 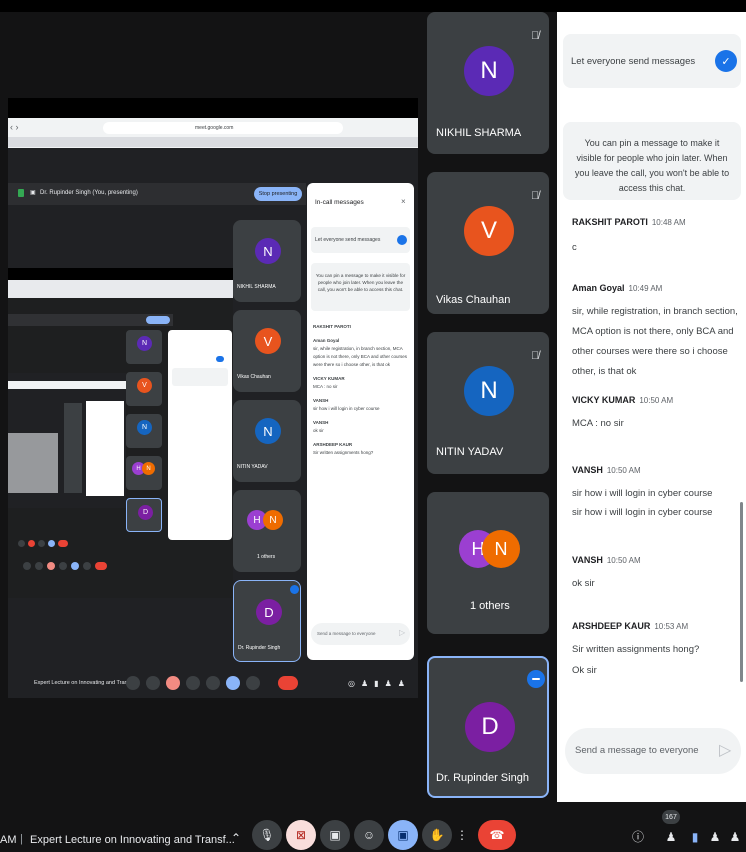 I want to click on nested-tile-name: Dr. Rupinder Singh, so click(x=259, y=648).